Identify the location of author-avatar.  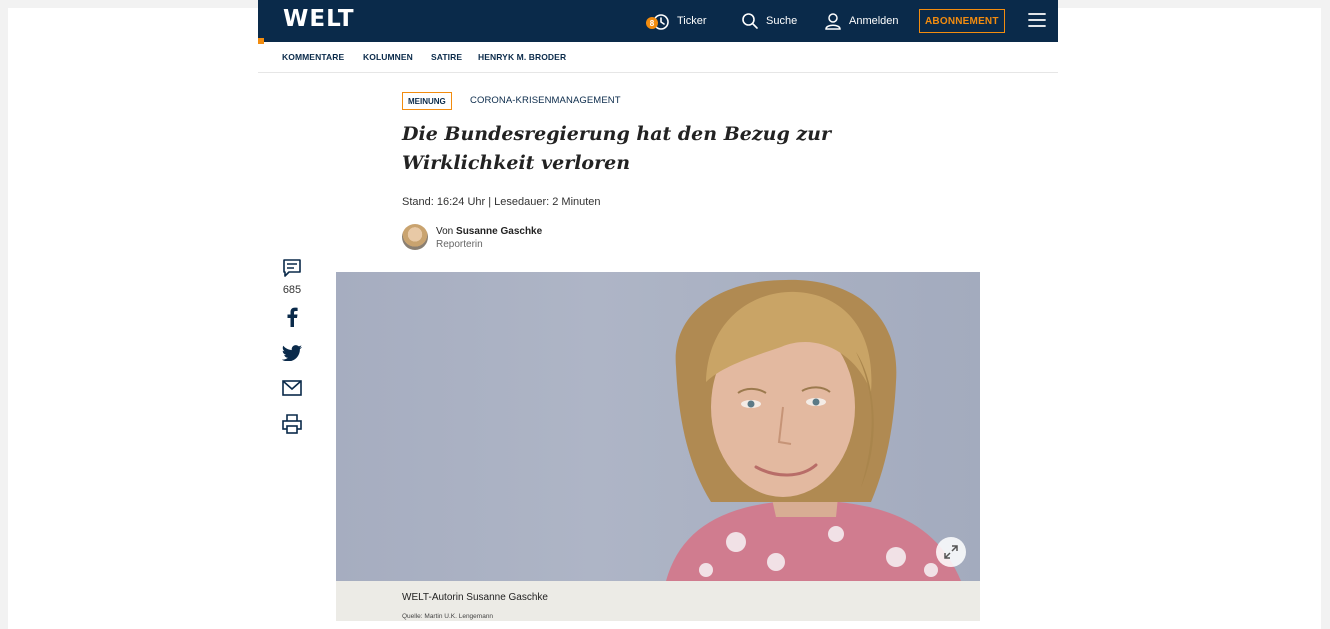
(415, 237).